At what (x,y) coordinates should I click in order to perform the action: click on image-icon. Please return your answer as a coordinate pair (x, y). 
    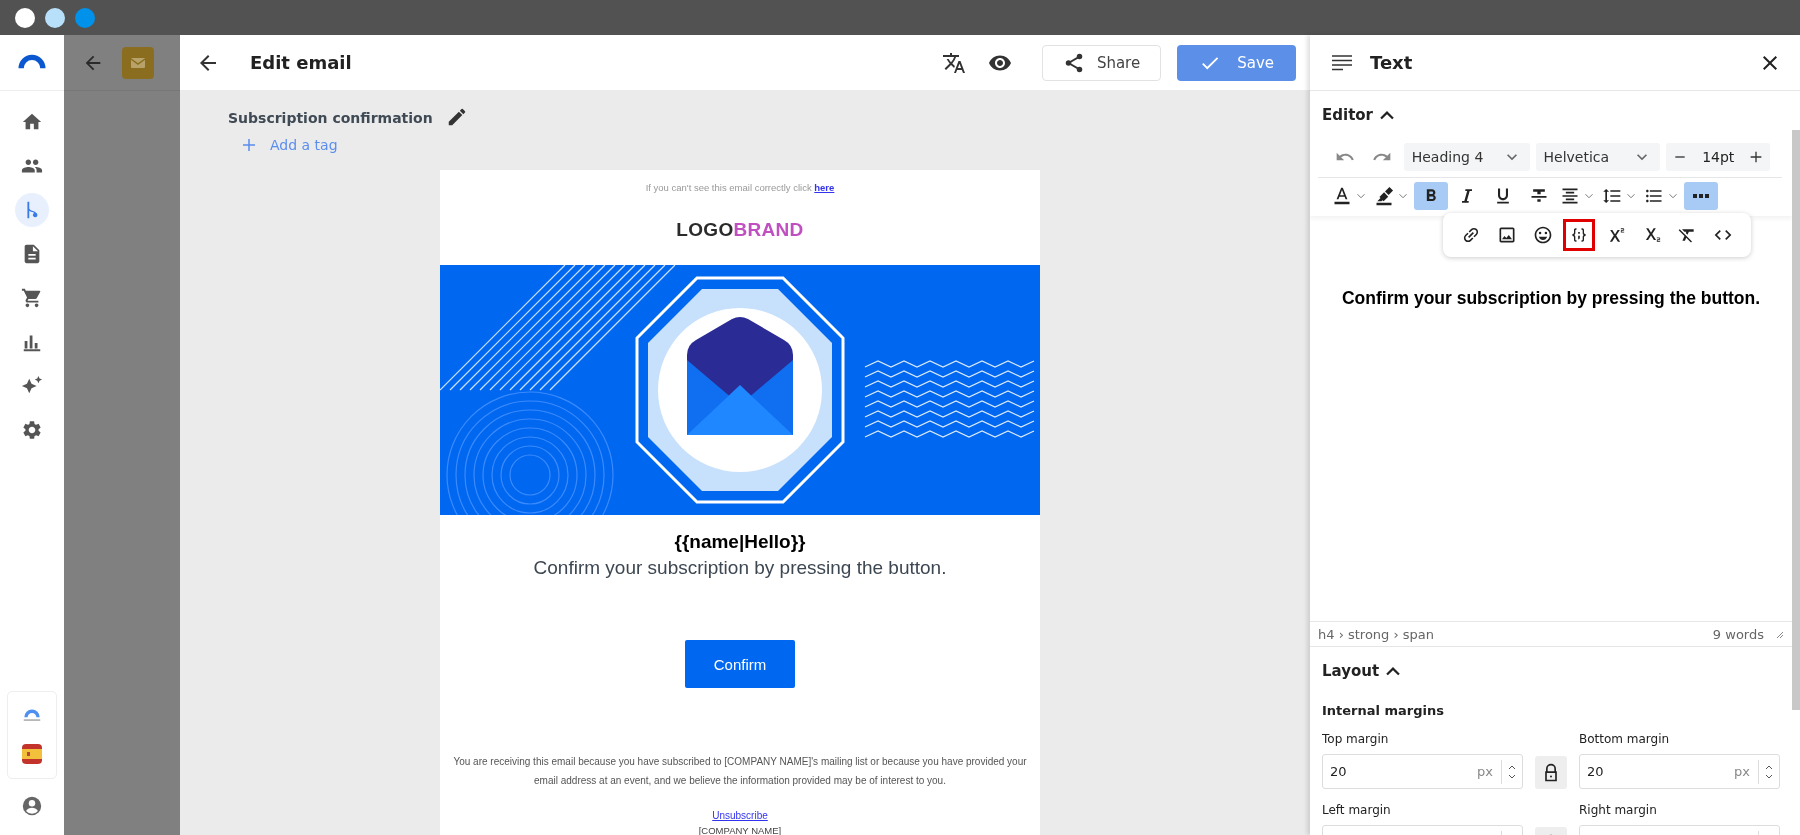
    Looking at the image, I should click on (1507, 235).